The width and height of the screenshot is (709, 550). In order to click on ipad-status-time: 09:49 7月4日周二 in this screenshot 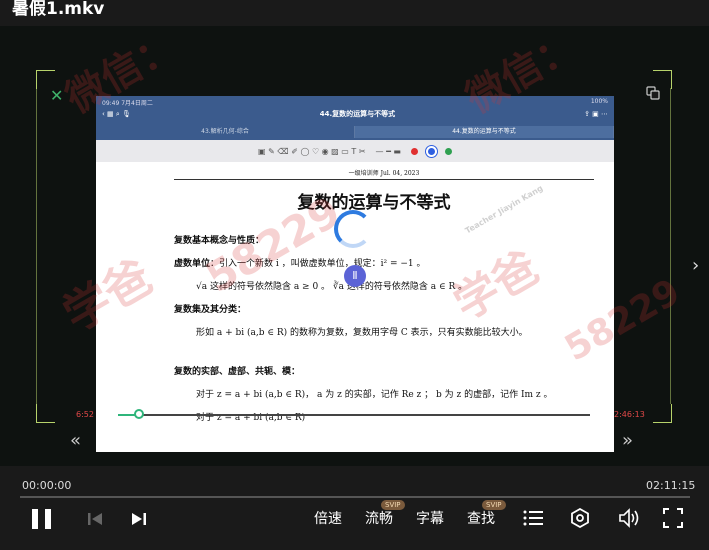, I will do `click(127, 103)`.